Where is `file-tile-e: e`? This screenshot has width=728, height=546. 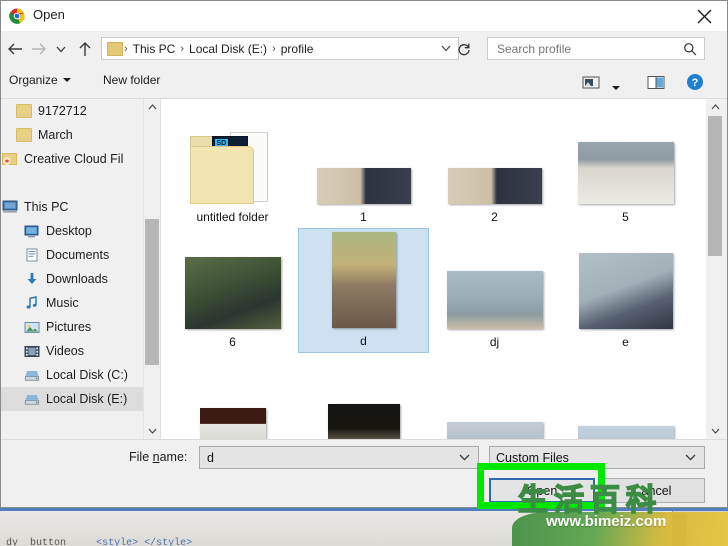
file-tile-e: e is located at coordinates (625, 290).